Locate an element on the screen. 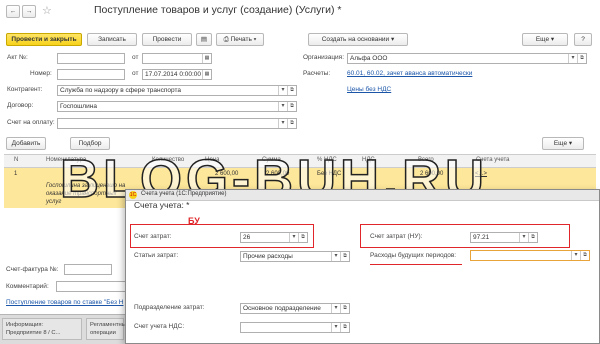 The width and height of the screenshot is (600, 344). document-icon: ▤ is located at coordinates (204, 39).